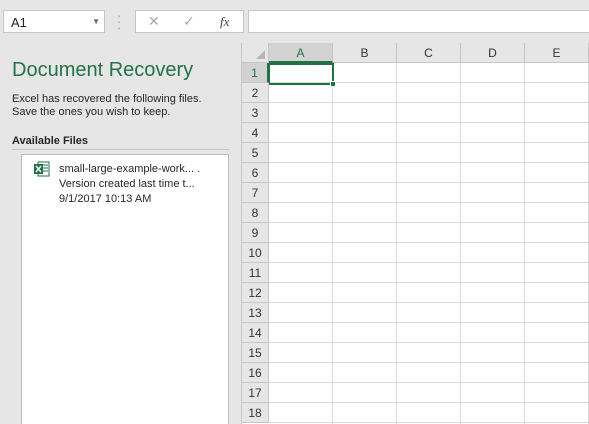 The height and width of the screenshot is (424, 589). Describe the element at coordinates (103, 70) in the screenshot. I see `pane-title: Document Recovery` at that location.